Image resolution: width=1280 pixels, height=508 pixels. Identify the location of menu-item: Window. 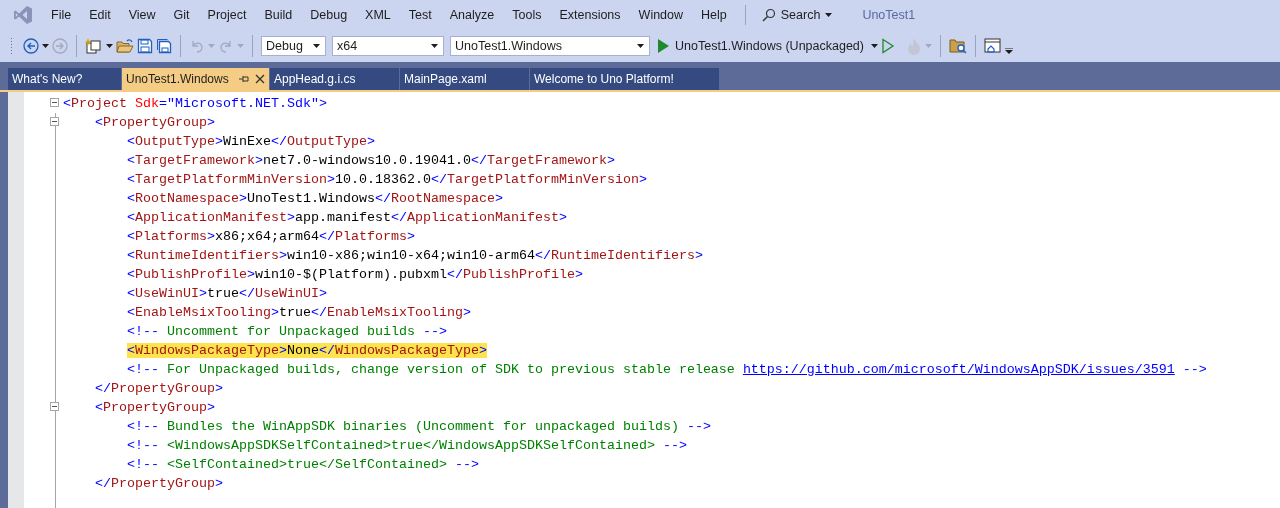
(661, 15).